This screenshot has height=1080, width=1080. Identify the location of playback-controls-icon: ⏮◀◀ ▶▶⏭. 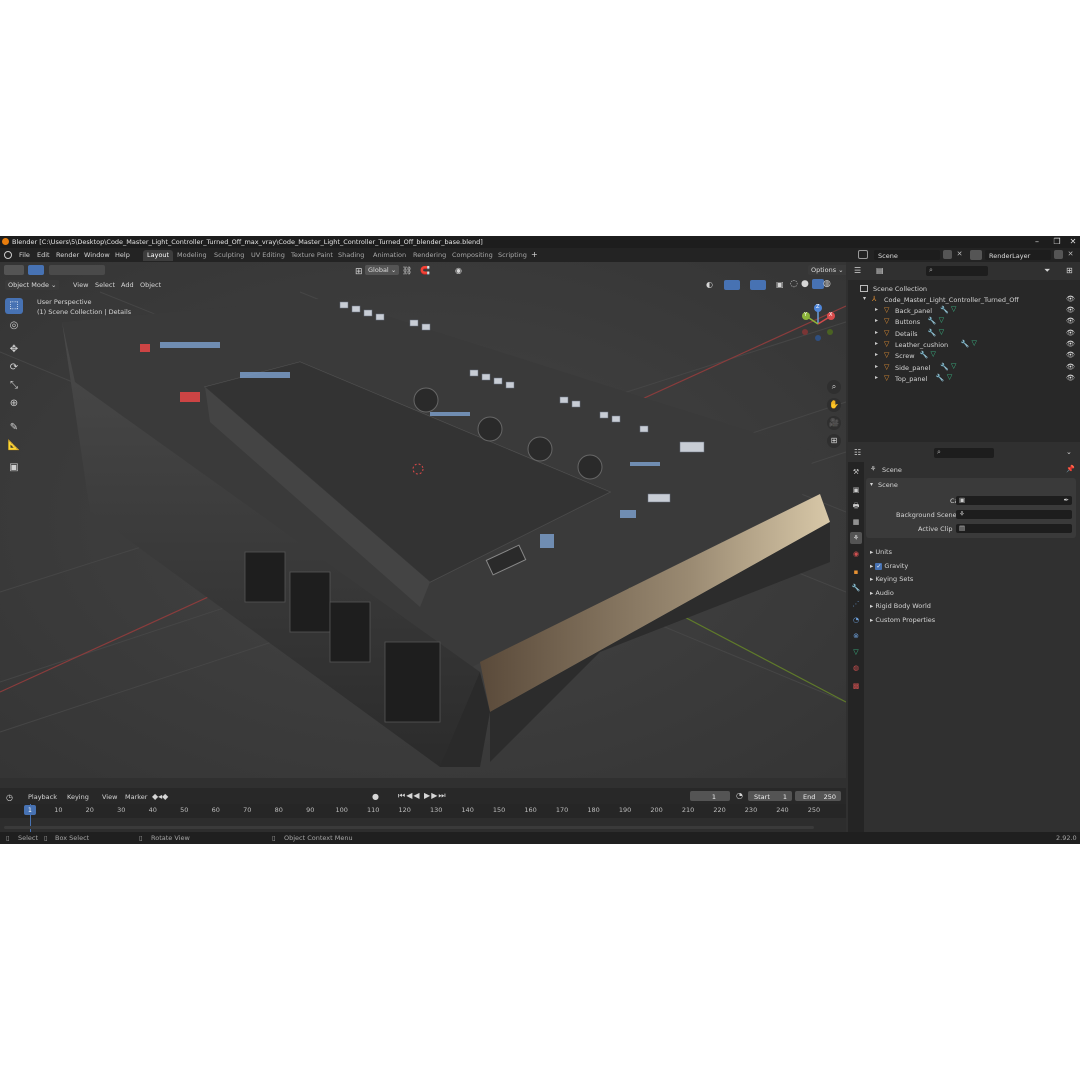
(422, 796).